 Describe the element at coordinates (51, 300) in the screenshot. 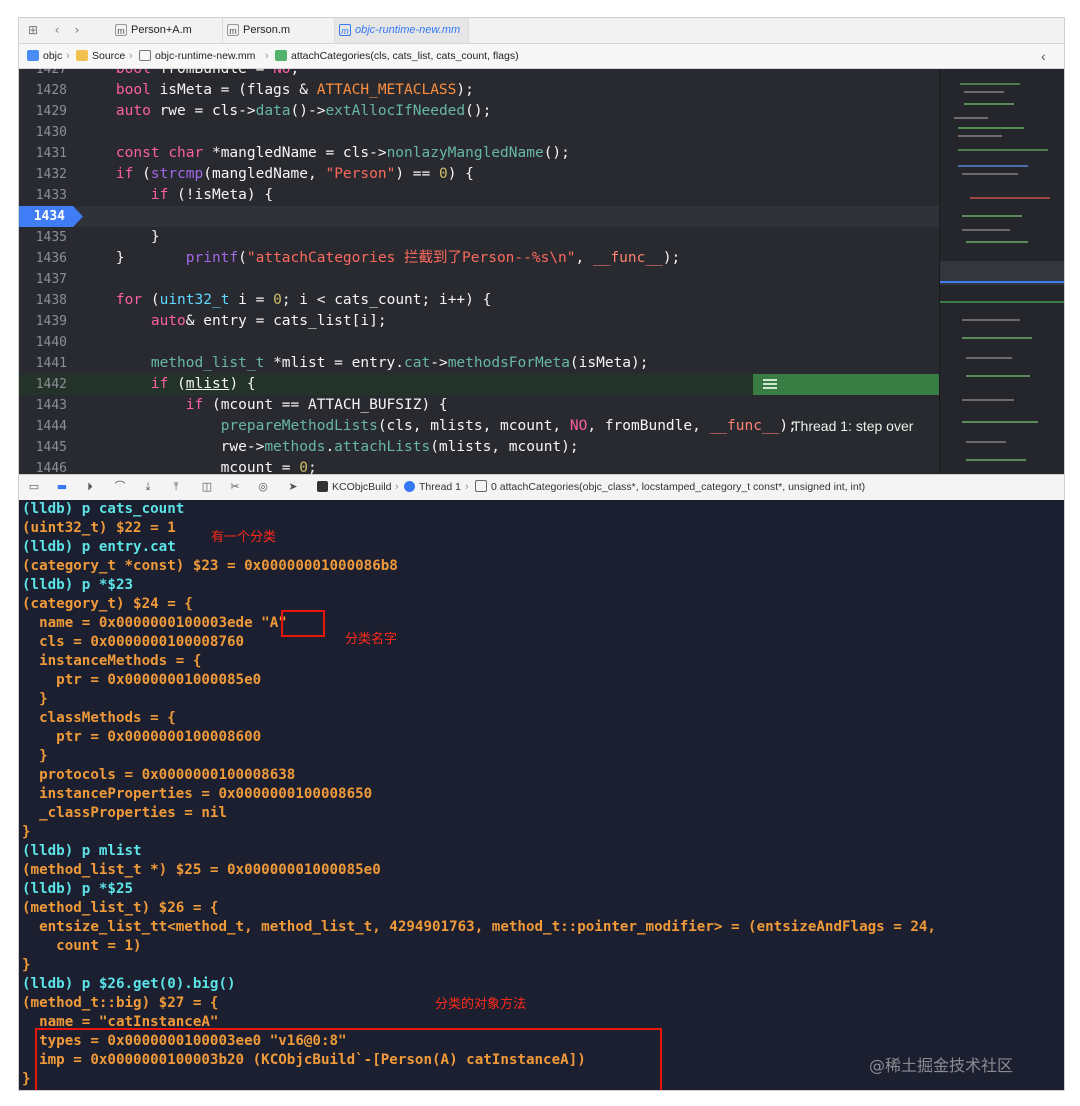

I see `line-number: 1438` at that location.